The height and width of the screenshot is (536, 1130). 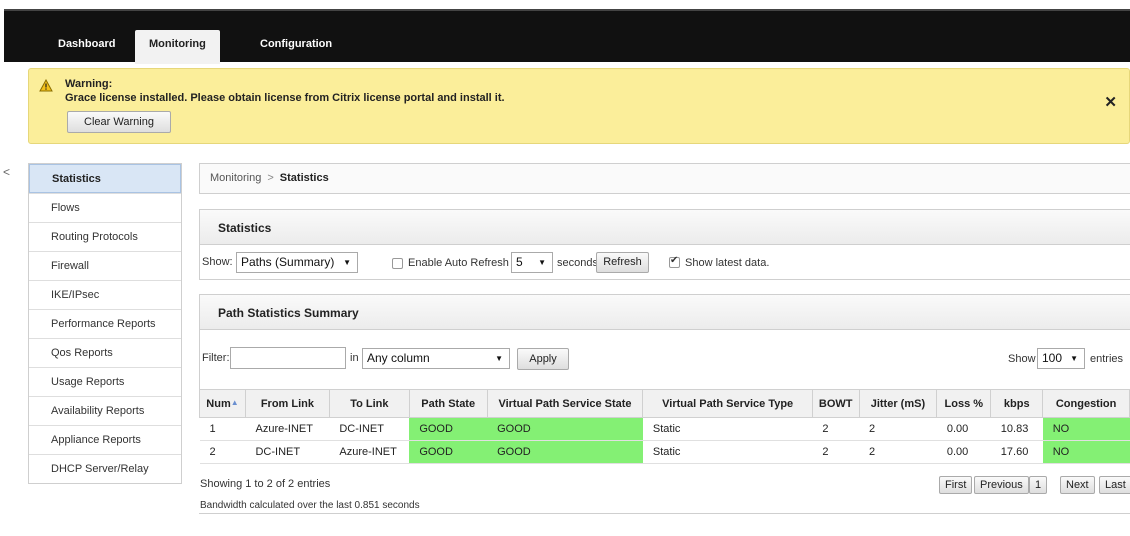 What do you see at coordinates (436, 358) in the screenshot?
I see `column-select: Any column ▼` at bounding box center [436, 358].